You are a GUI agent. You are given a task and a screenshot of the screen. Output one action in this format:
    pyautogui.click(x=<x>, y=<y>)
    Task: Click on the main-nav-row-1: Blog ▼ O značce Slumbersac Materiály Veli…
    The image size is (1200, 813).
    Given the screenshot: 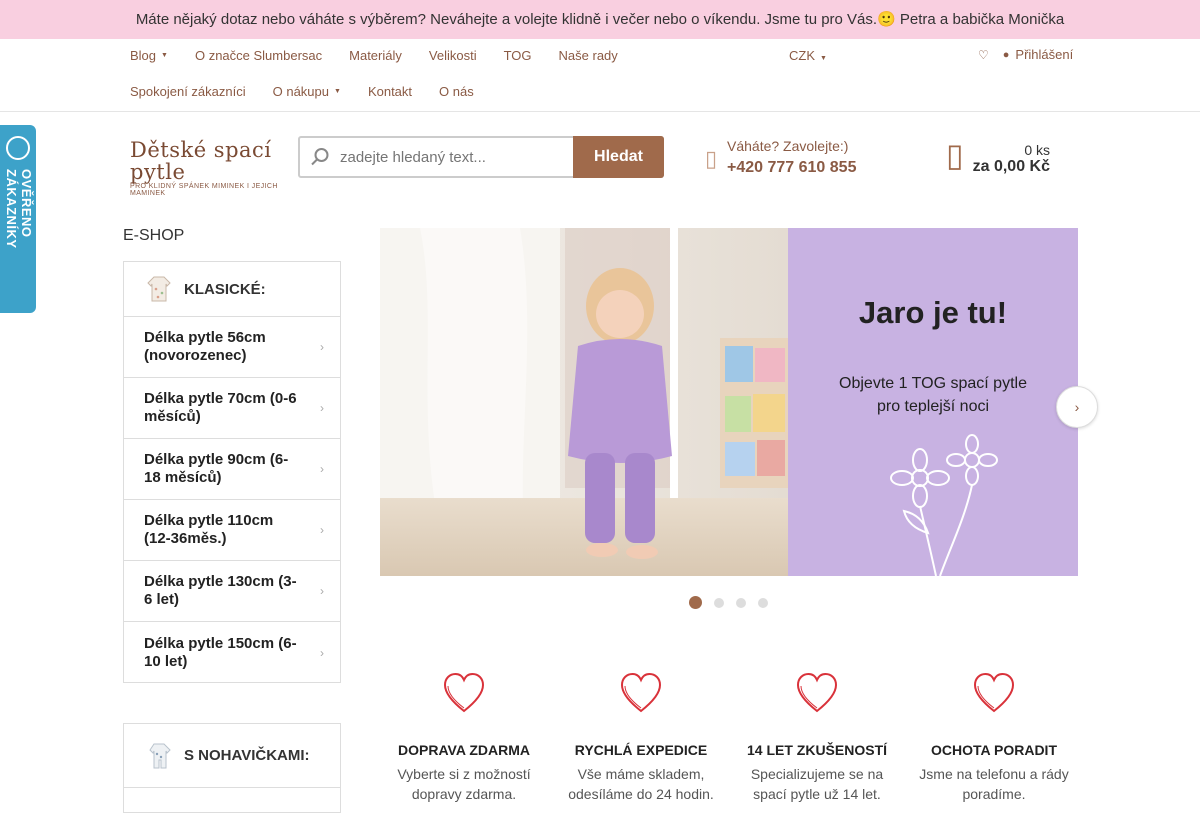 What is the action you would take?
    pyautogui.click(x=387, y=55)
    